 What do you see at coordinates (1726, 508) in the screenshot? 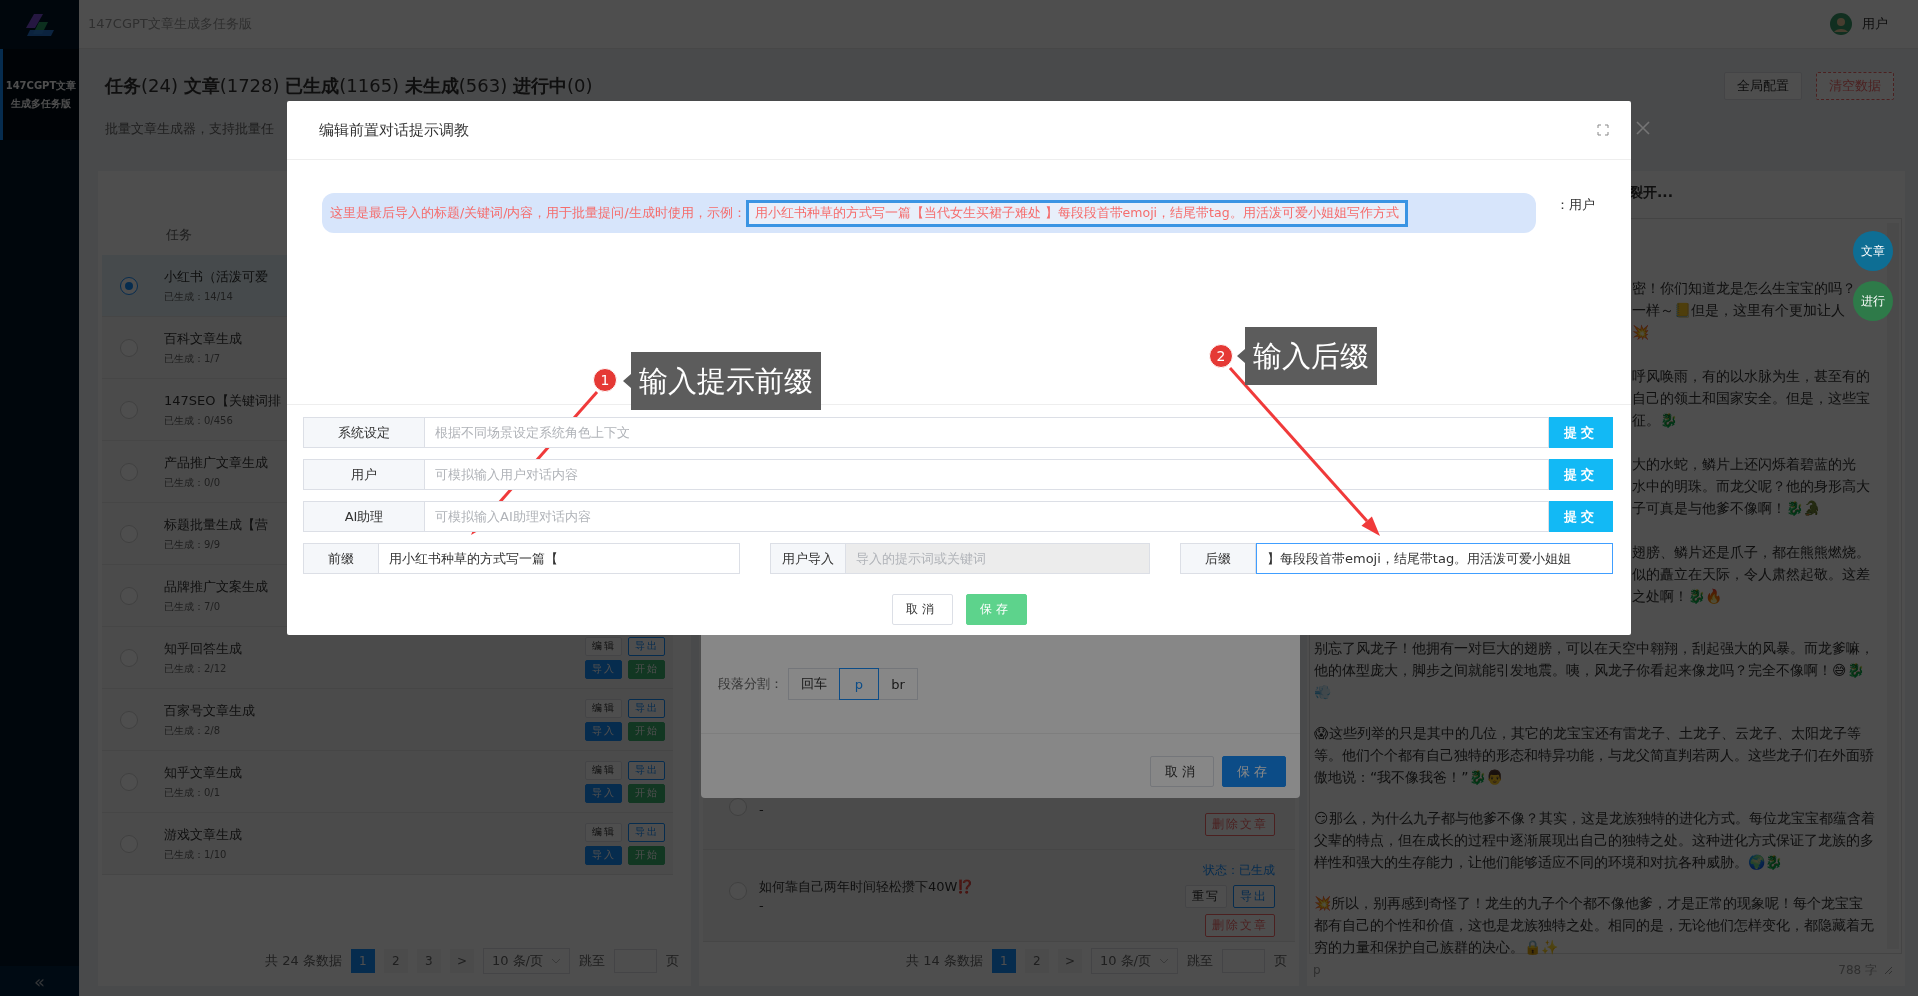
I see `article-text-line: 子可真是与他爹不像啊！🐉🐊` at bounding box center [1726, 508].